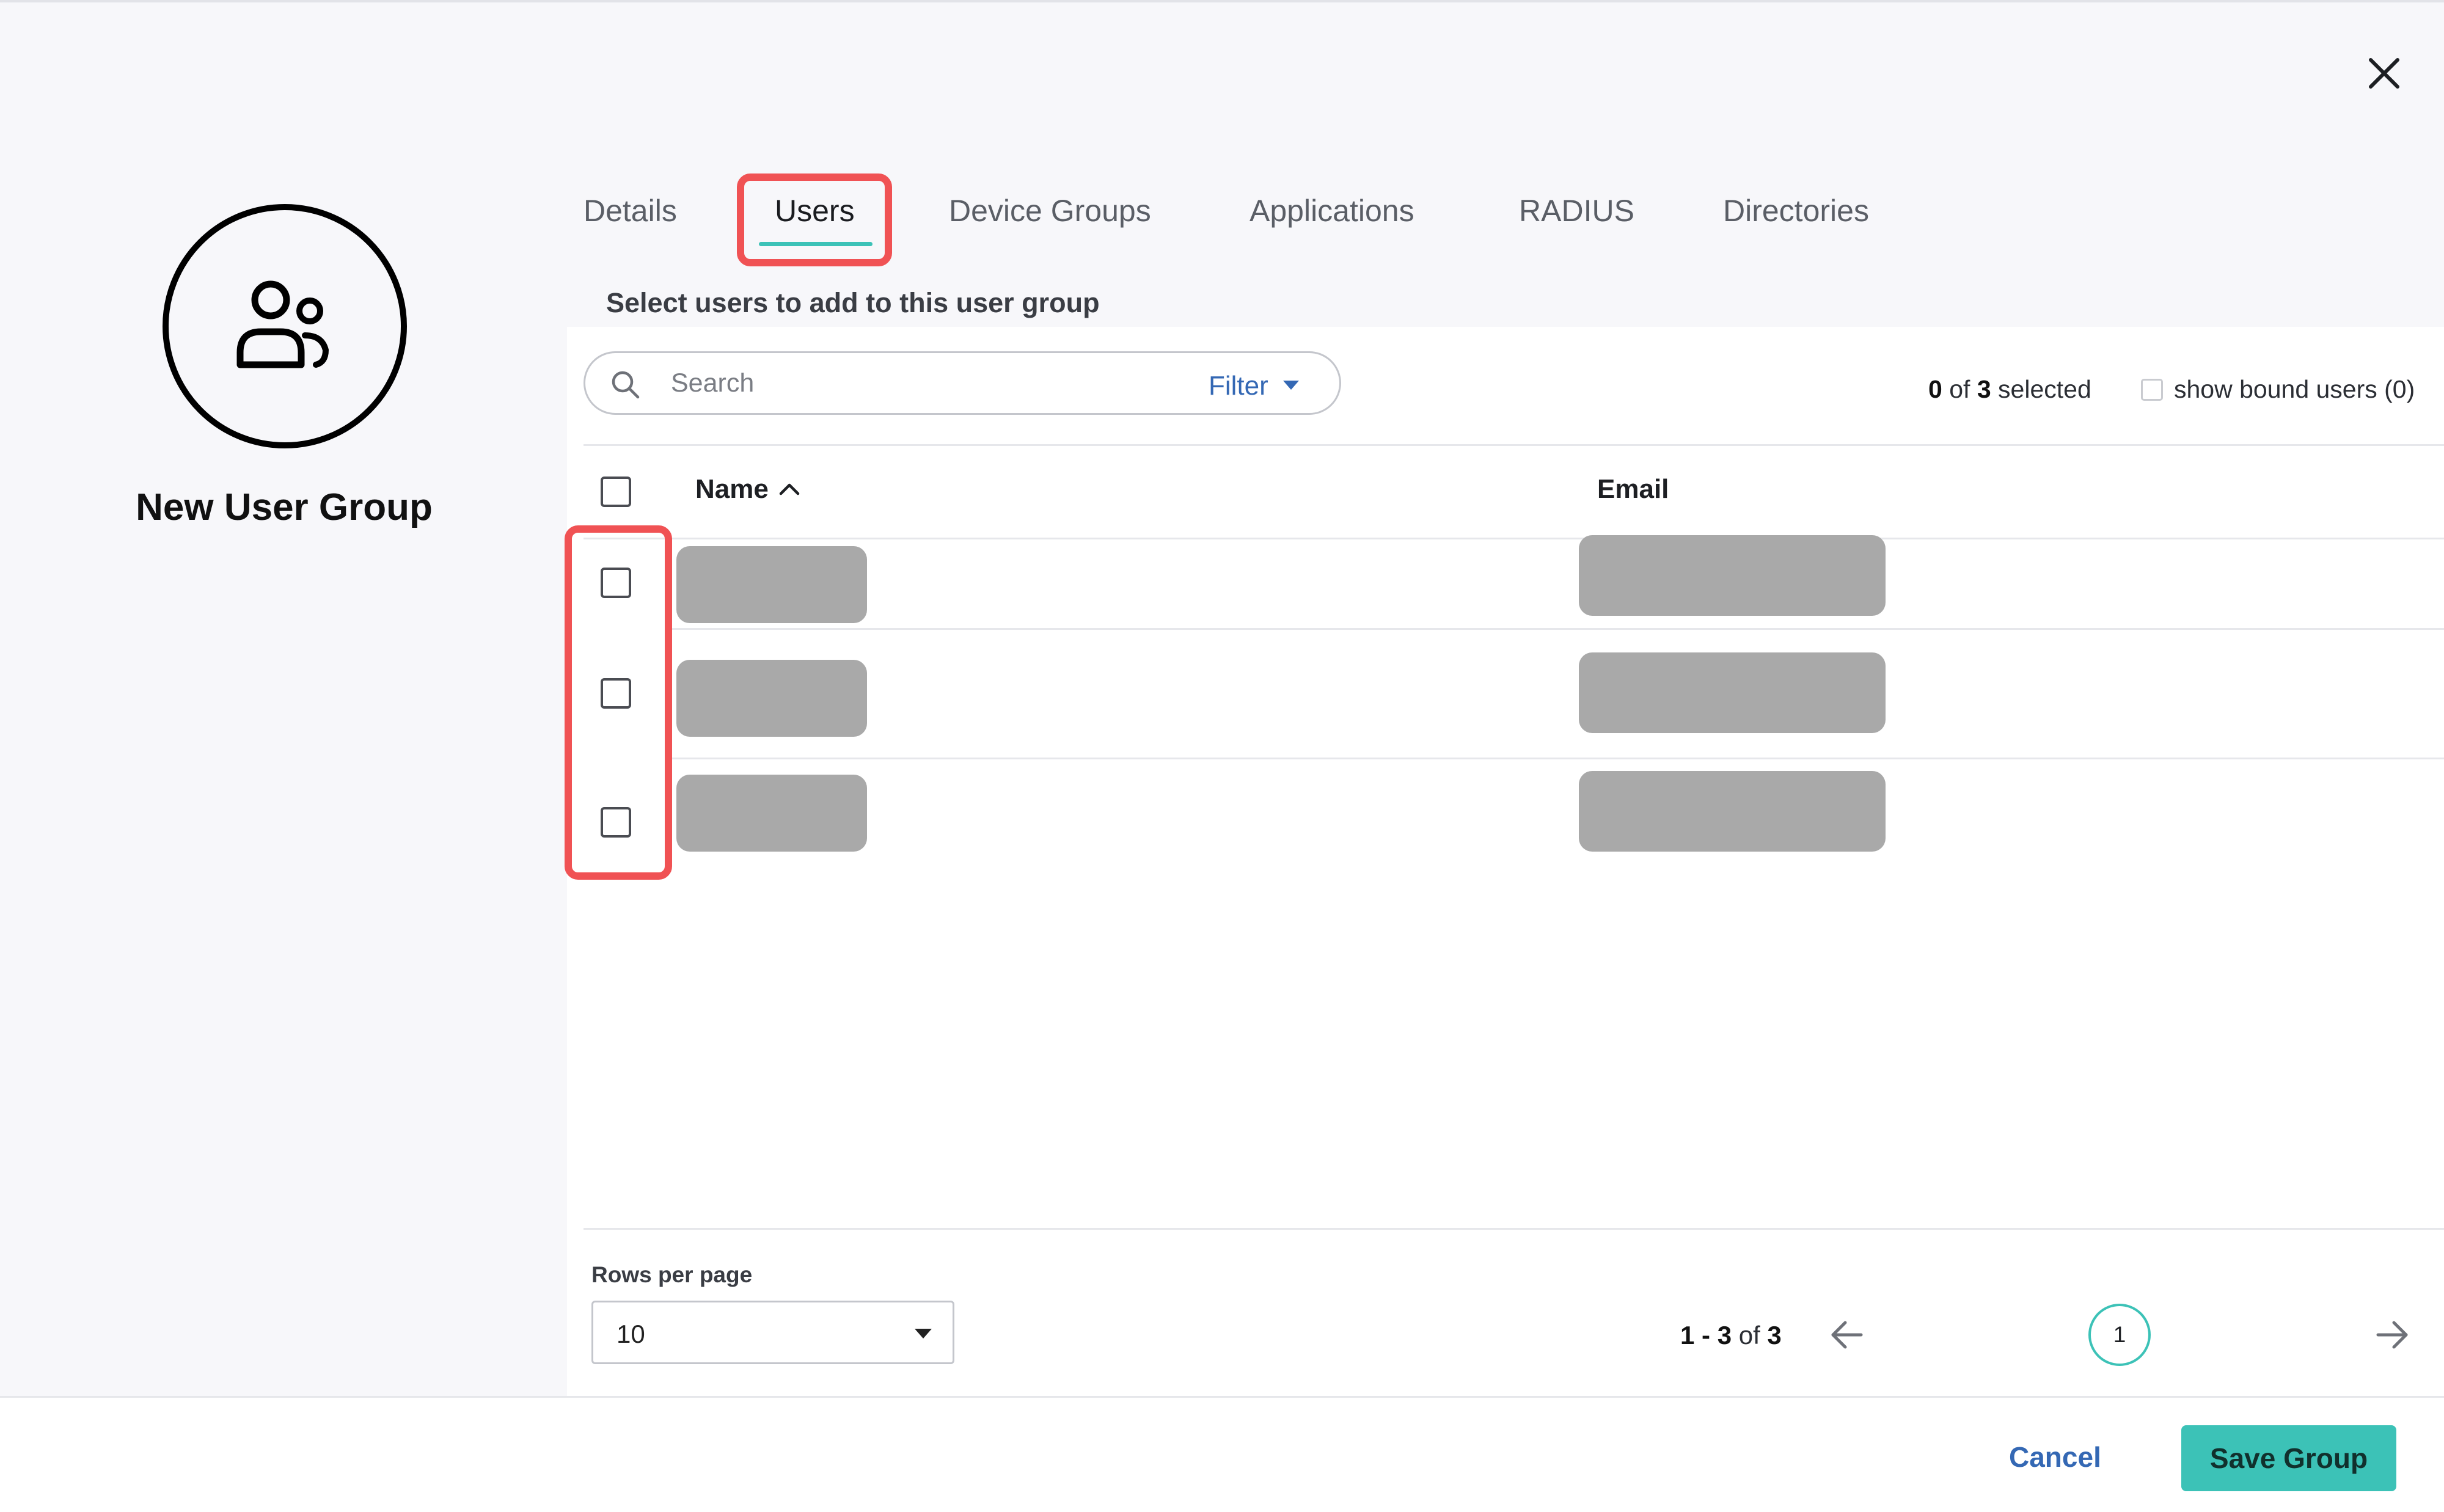 The width and height of the screenshot is (2444, 1512). I want to click on show-bound-users-checkbox, so click(2152, 390).